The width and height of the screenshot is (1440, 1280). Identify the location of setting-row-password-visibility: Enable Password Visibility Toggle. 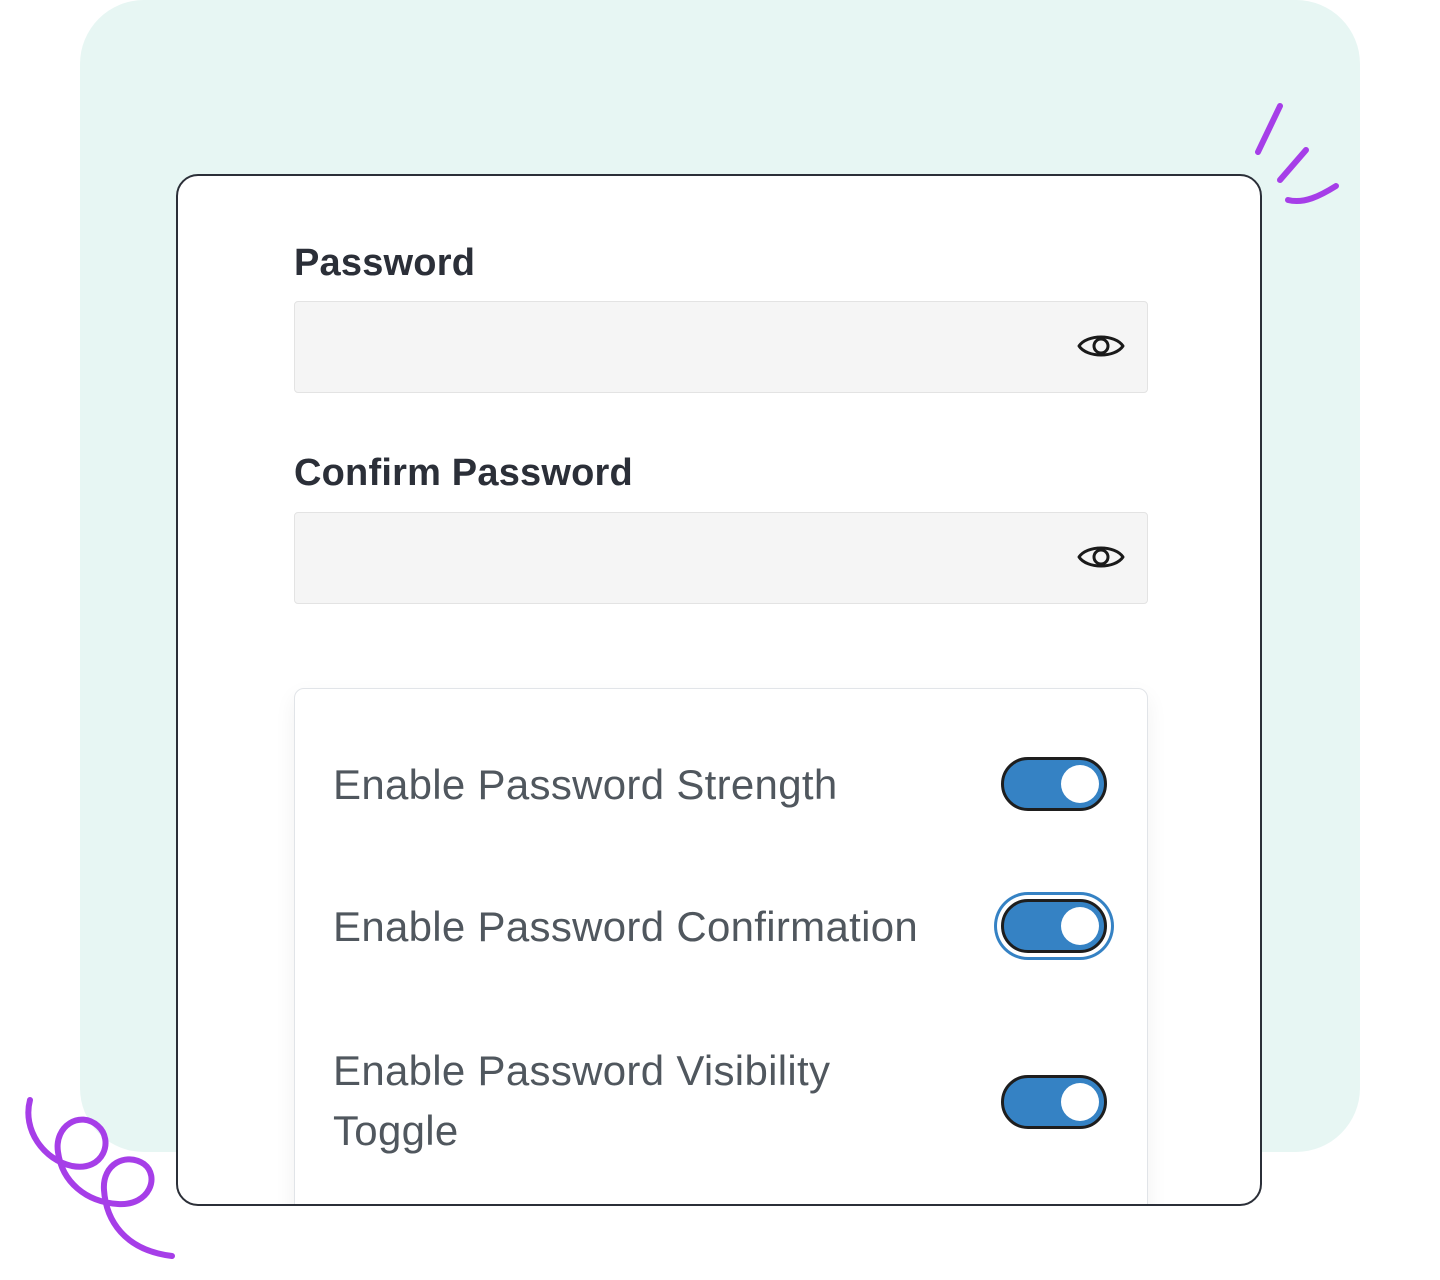
(721, 1106).